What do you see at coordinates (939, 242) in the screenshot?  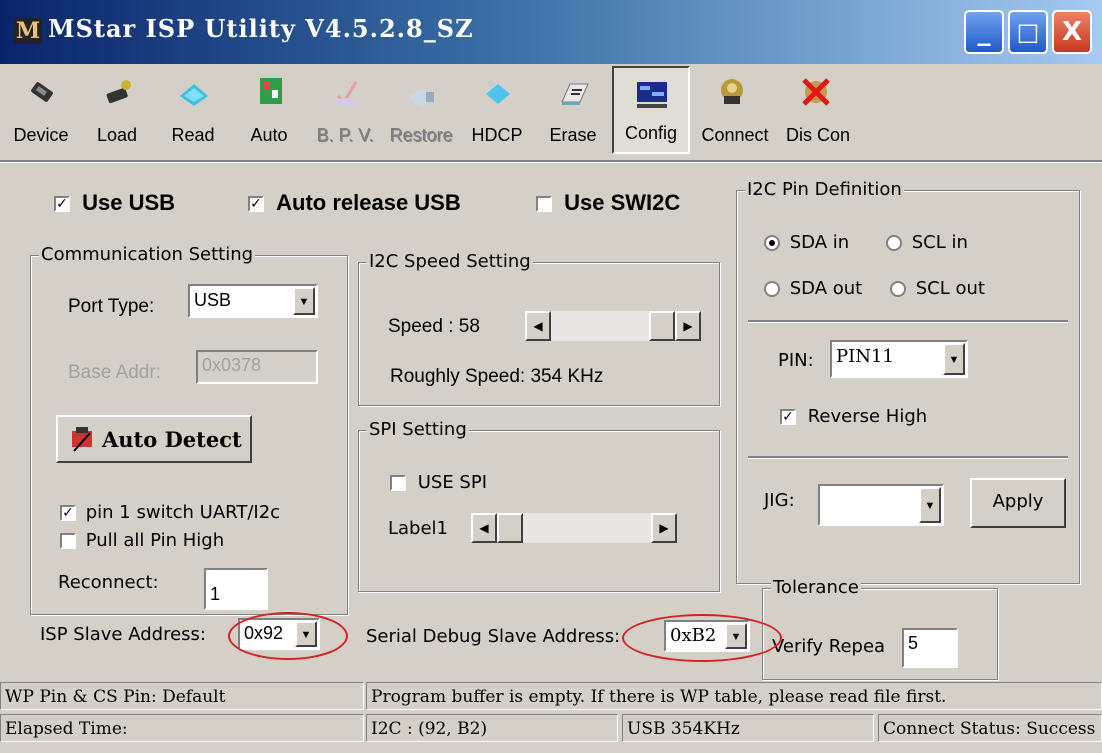 I see `scl-in-label: SCL in` at bounding box center [939, 242].